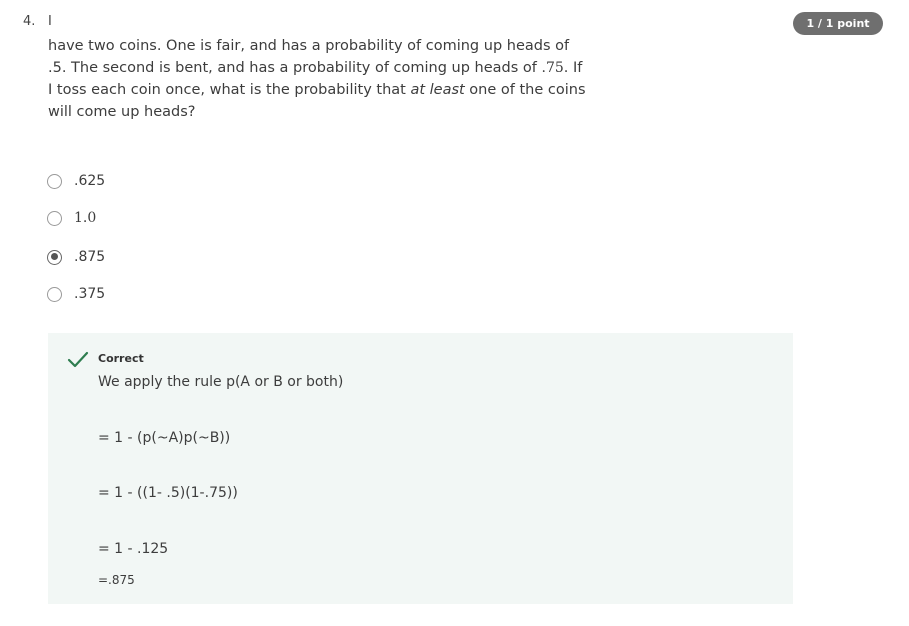 The height and width of the screenshot is (626, 909). I want to click on checkmark-icon, so click(78, 359).